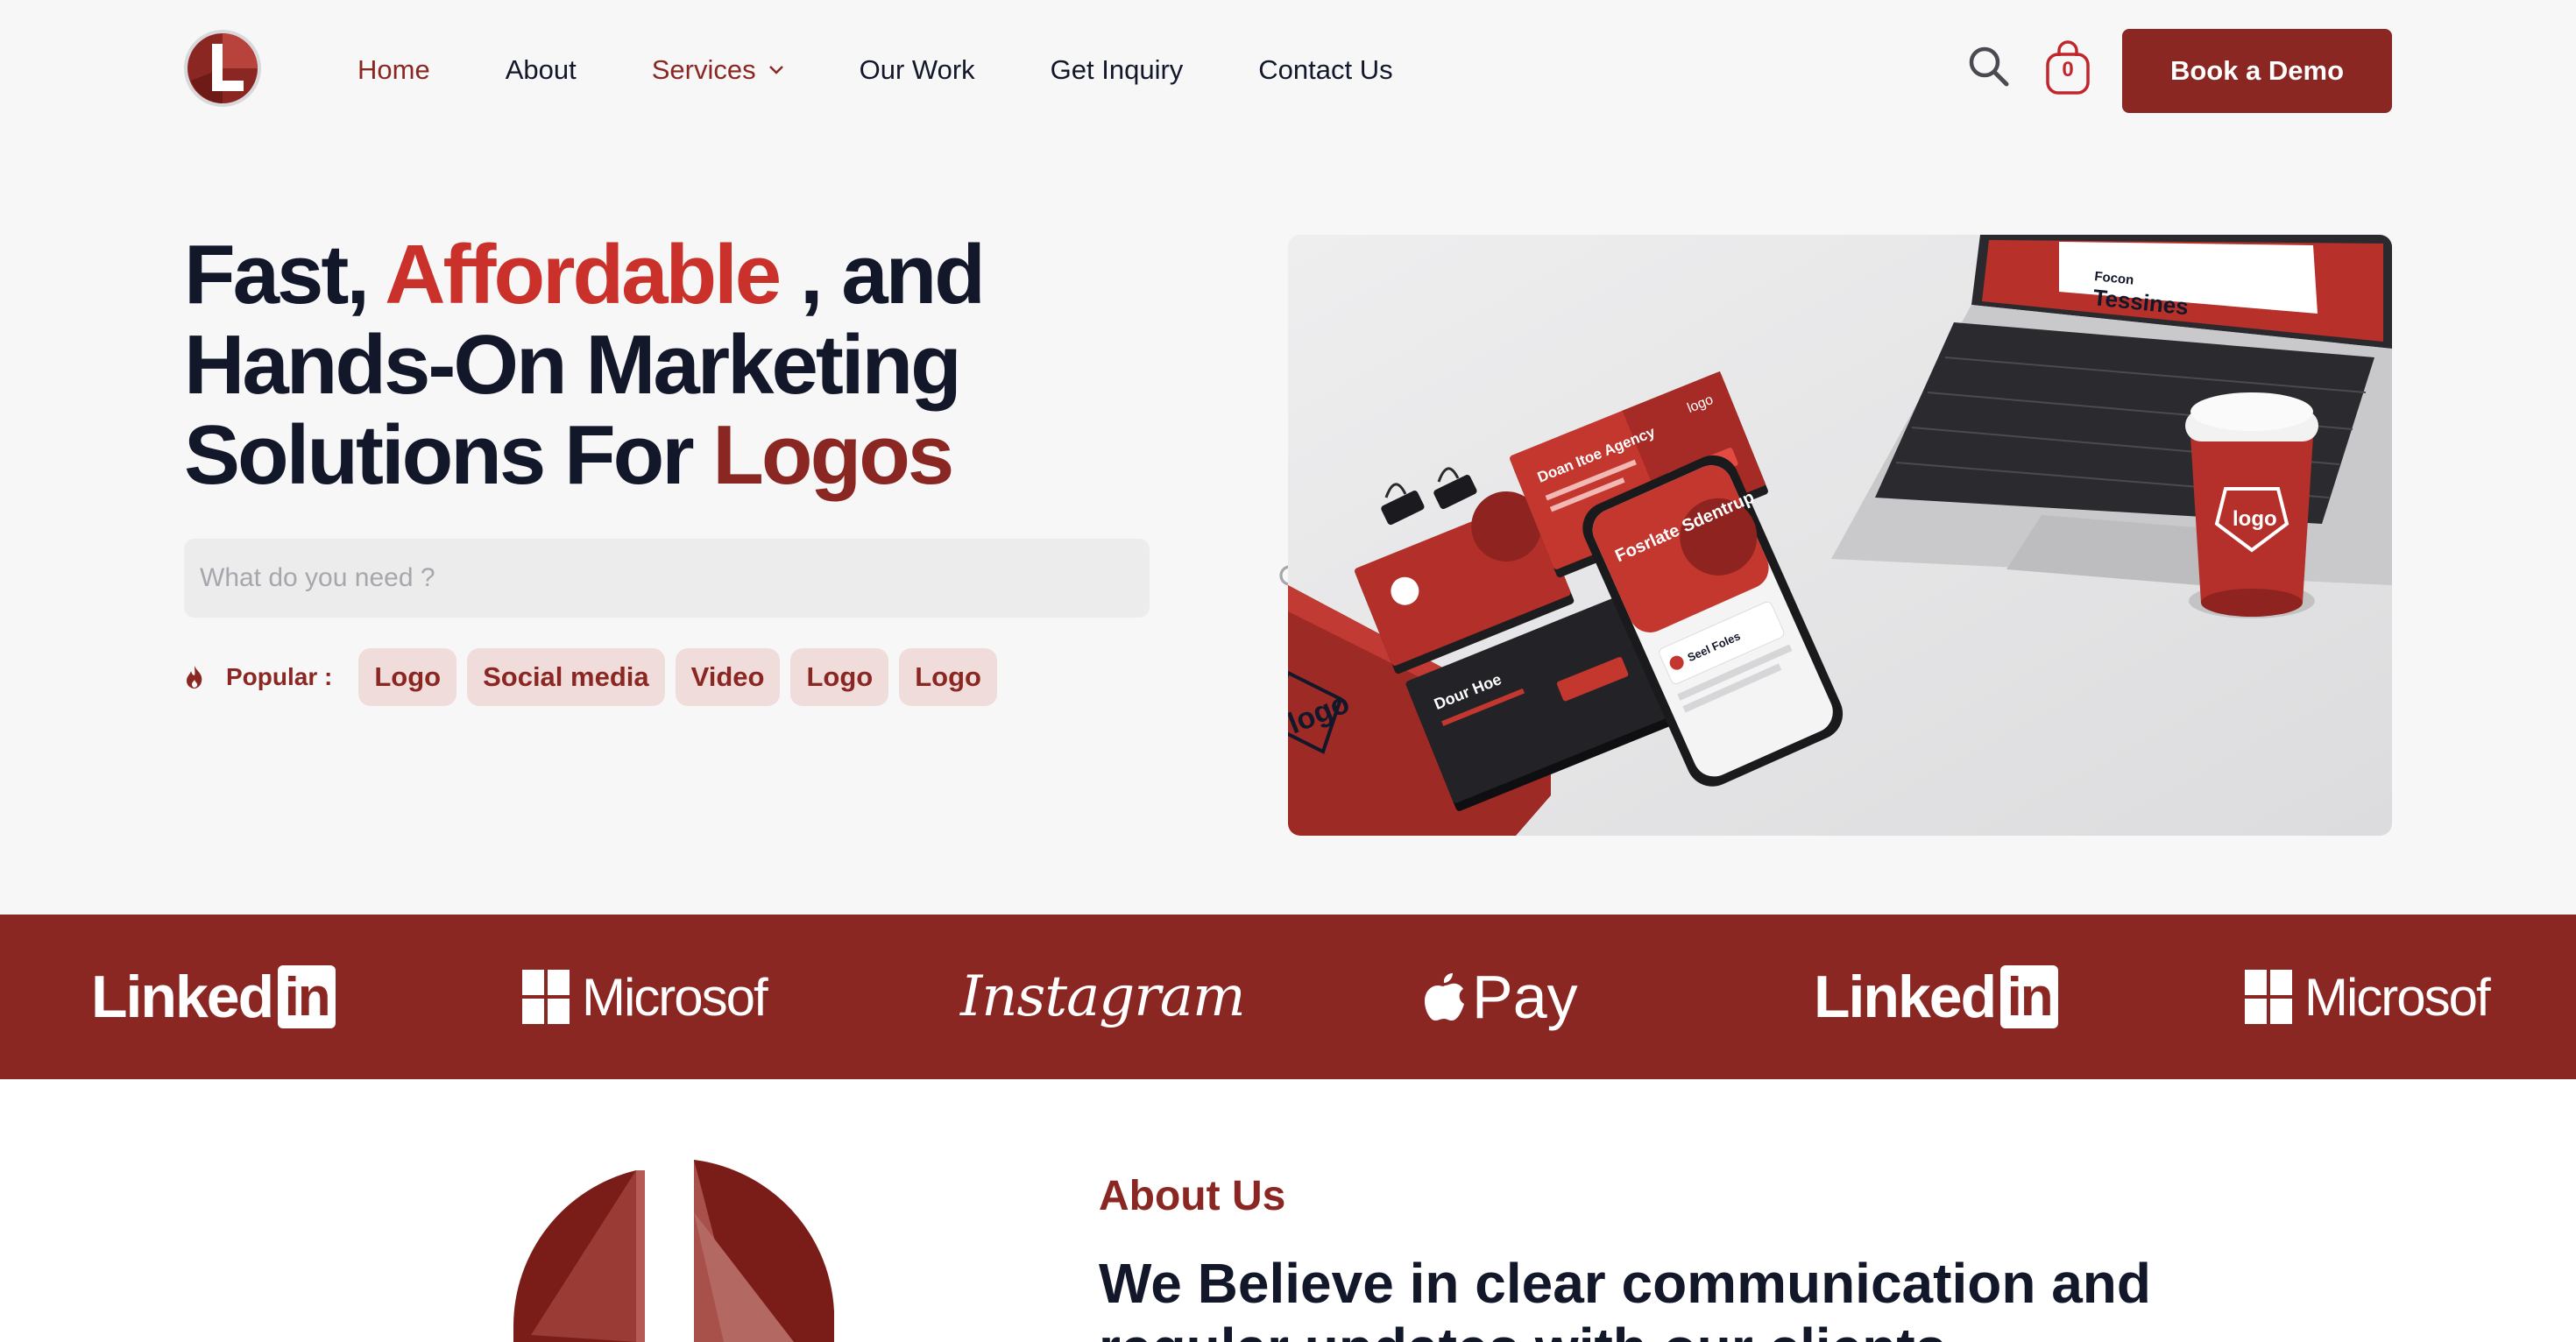 This screenshot has height=1342, width=2576. I want to click on nav-about: About, so click(541, 70).